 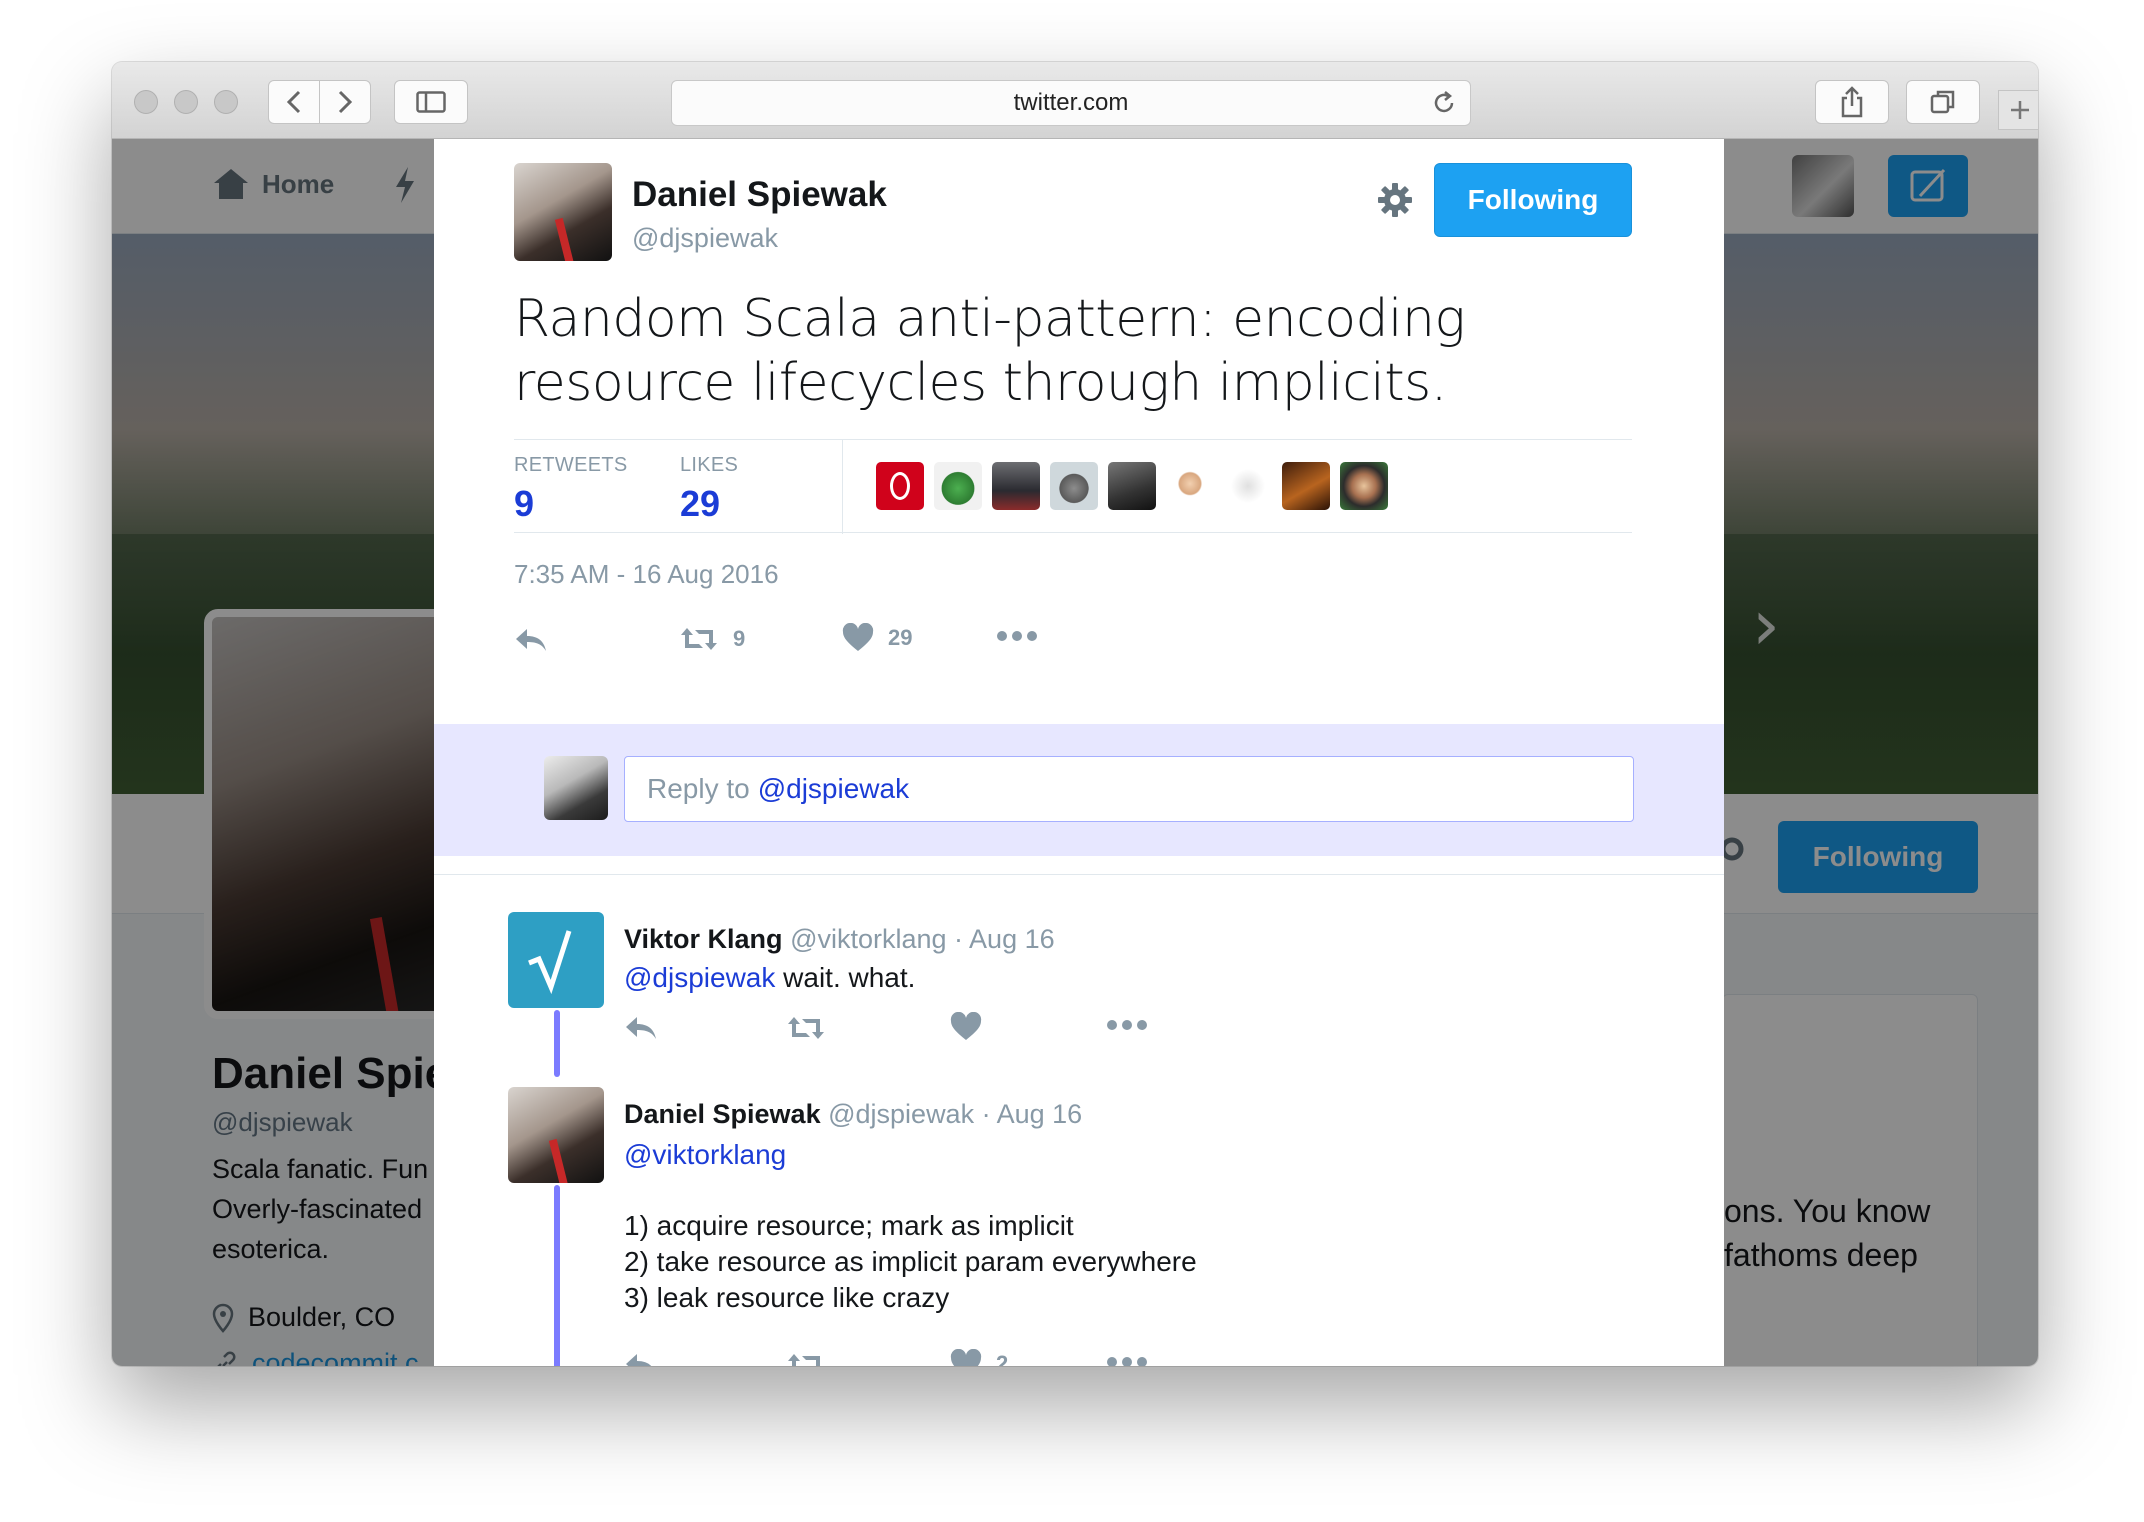 I want to click on like-action-count: 2, so click(x=1002, y=1358).